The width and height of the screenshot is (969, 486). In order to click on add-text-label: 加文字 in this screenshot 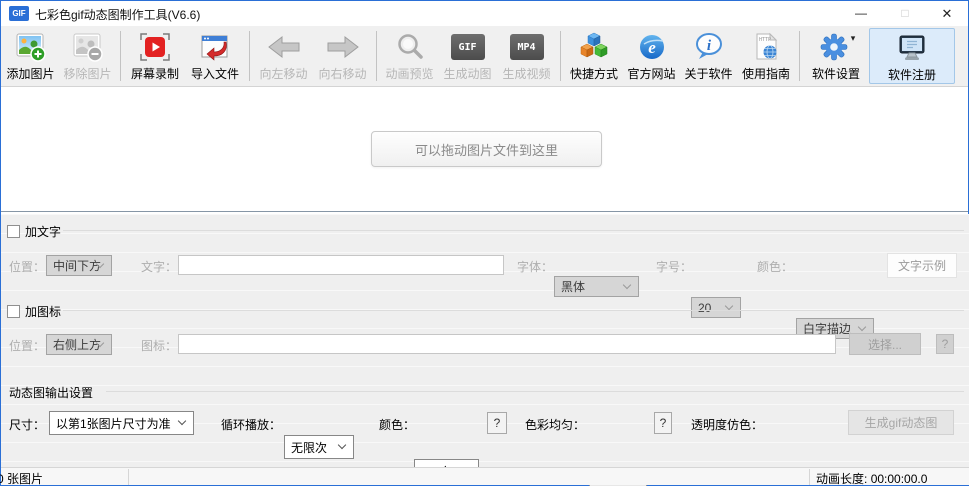, I will do `click(43, 232)`.